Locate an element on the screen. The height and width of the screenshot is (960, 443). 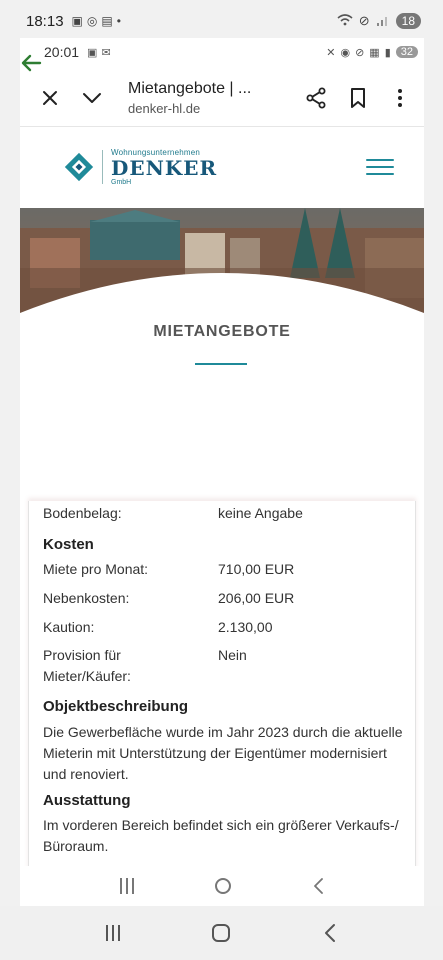
hamburger-menu-icon is located at coordinates (380, 167).